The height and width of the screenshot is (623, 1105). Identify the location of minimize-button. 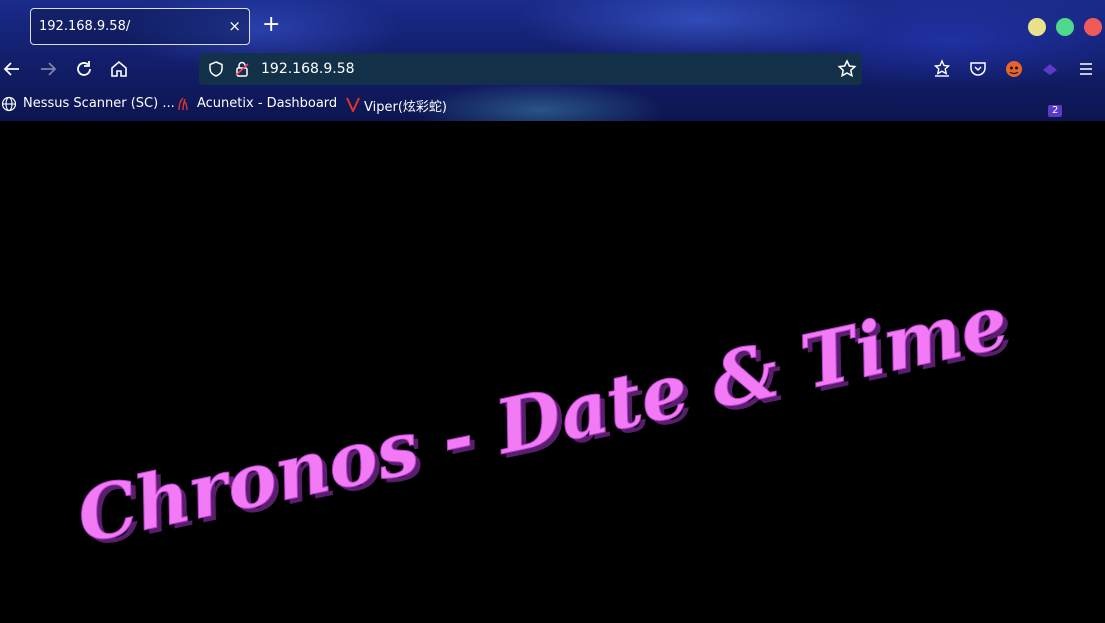
(1037, 27).